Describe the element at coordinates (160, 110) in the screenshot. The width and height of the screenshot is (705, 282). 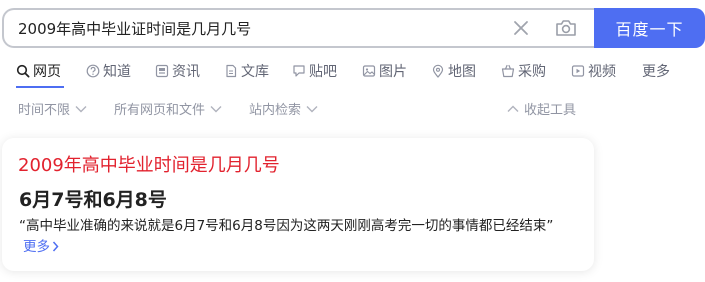
I see `file-type-filter-label: 所有网页和文件` at that location.